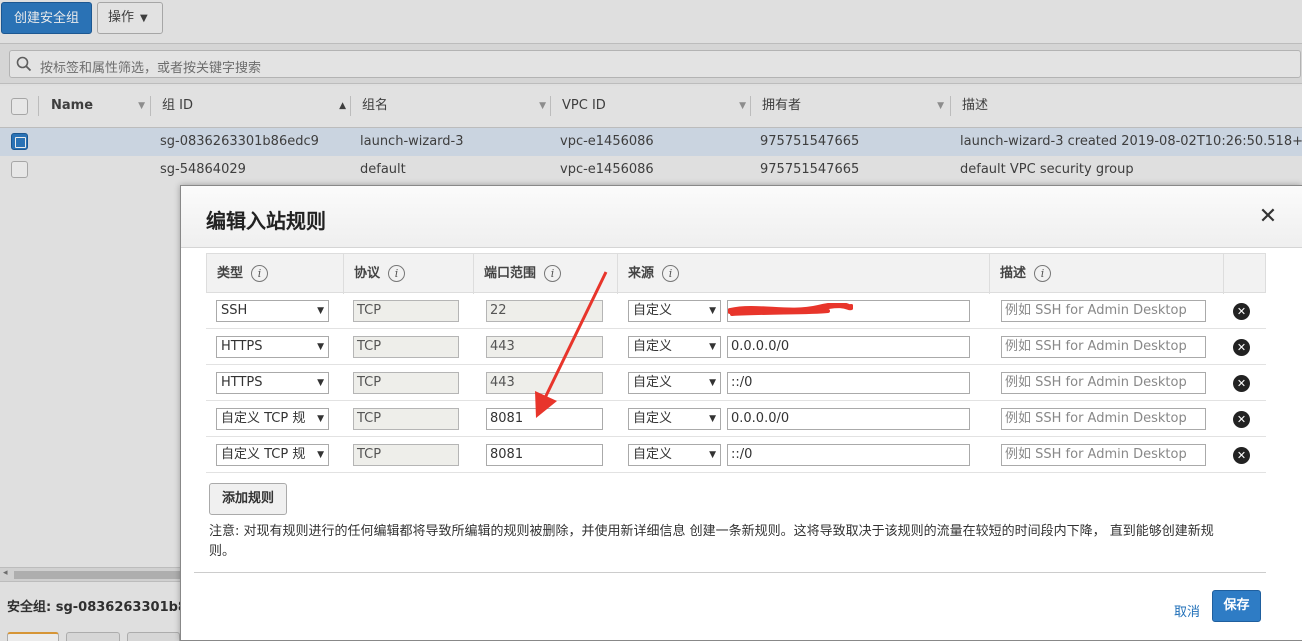 This screenshot has height=641, width=1302. I want to click on header-protocol: 协议 i, so click(380, 274).